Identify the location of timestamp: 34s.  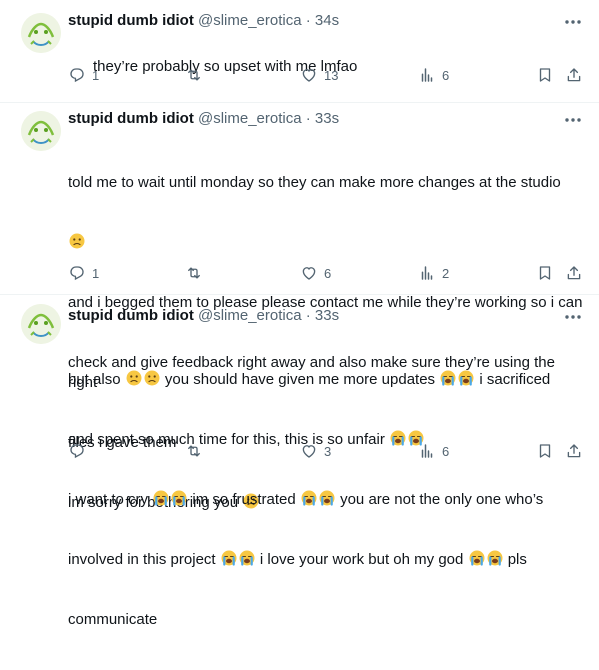
(327, 20).